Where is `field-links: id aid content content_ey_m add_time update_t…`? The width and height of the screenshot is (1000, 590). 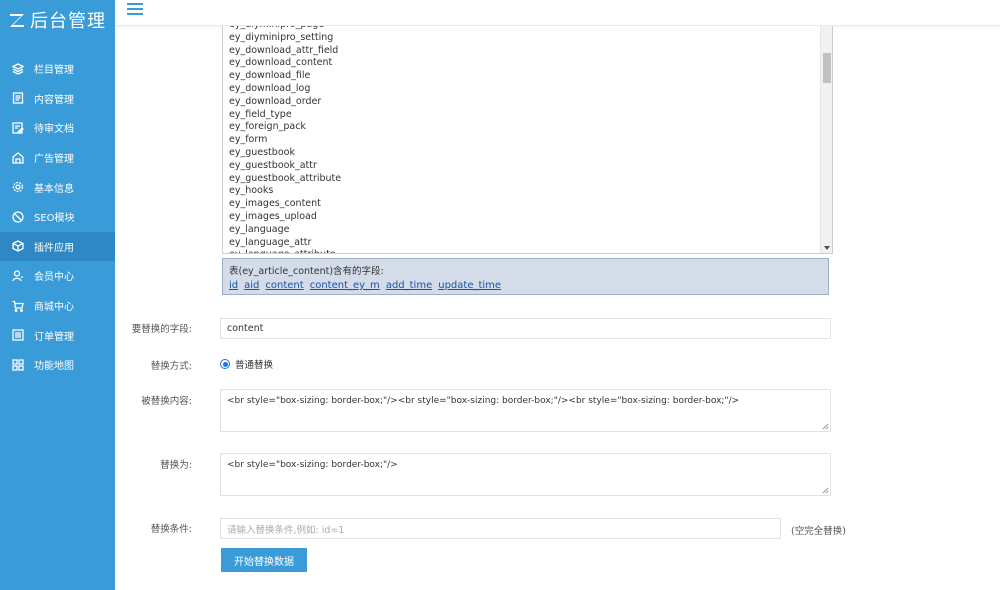 field-links: id aid content content_ey_m add_time update_t… is located at coordinates (525, 285).